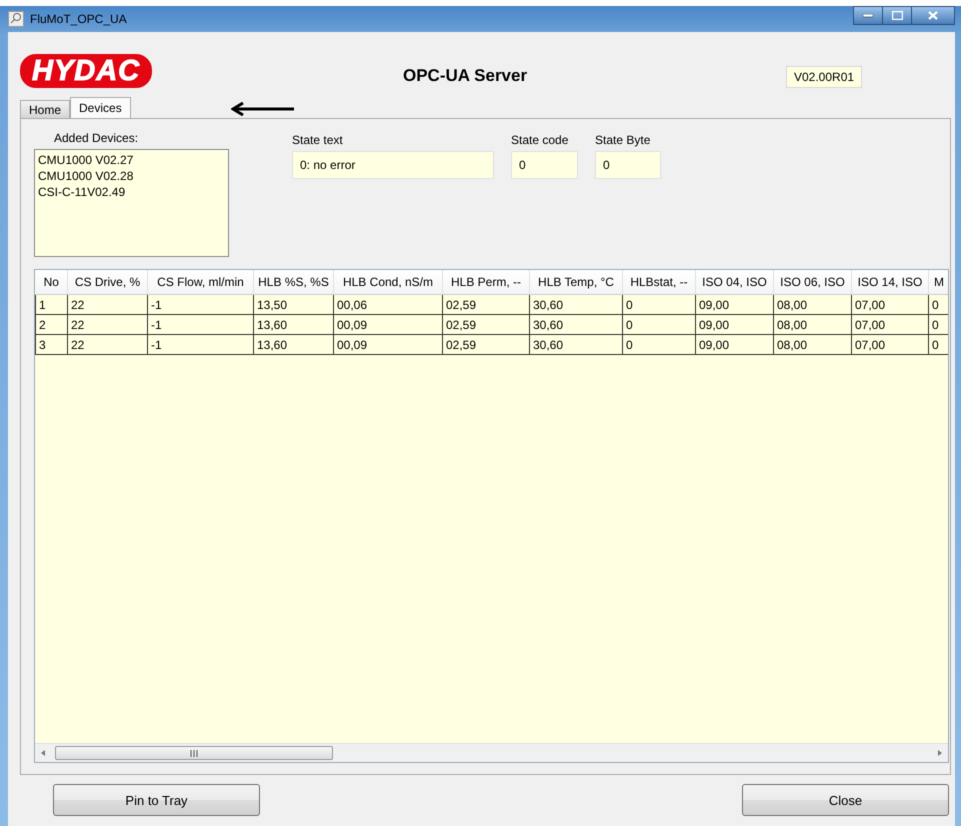  I want to click on column-header: M, so click(938, 282).